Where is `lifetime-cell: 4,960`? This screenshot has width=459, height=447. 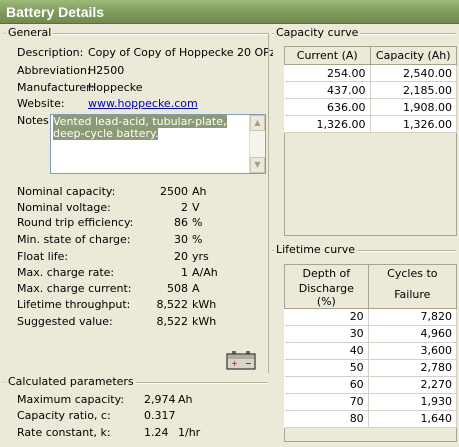
lifetime-cell: 4,960 is located at coordinates (413, 334).